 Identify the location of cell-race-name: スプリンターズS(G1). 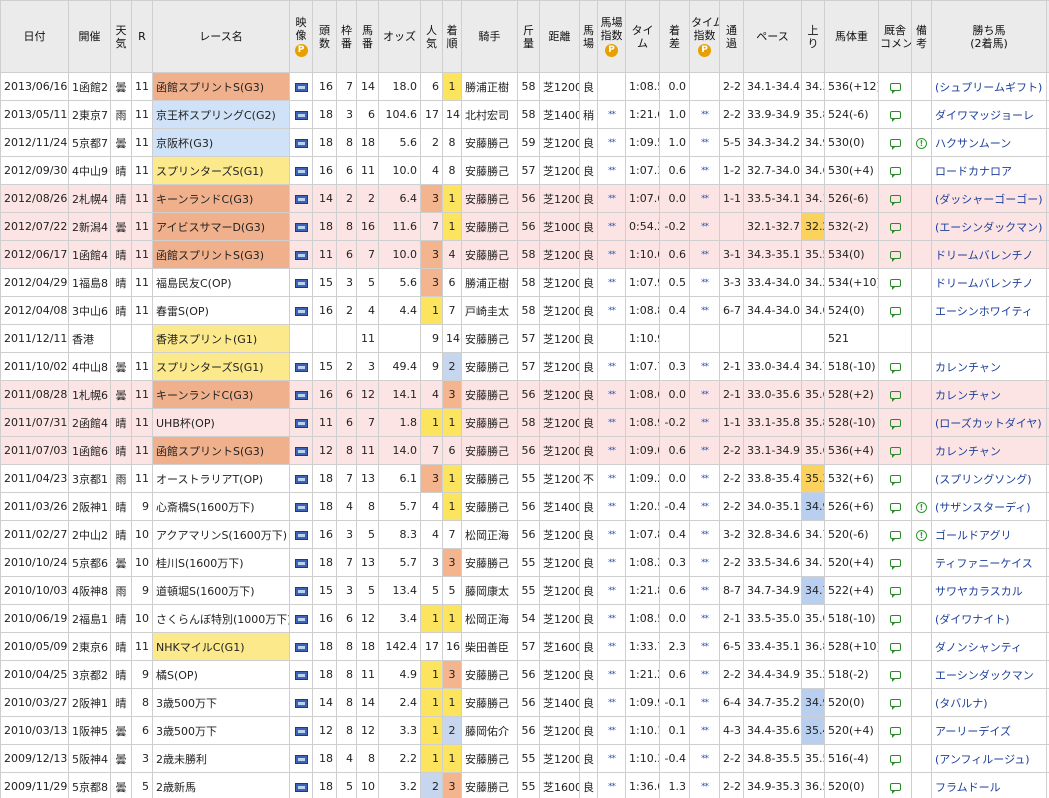
(221, 170).